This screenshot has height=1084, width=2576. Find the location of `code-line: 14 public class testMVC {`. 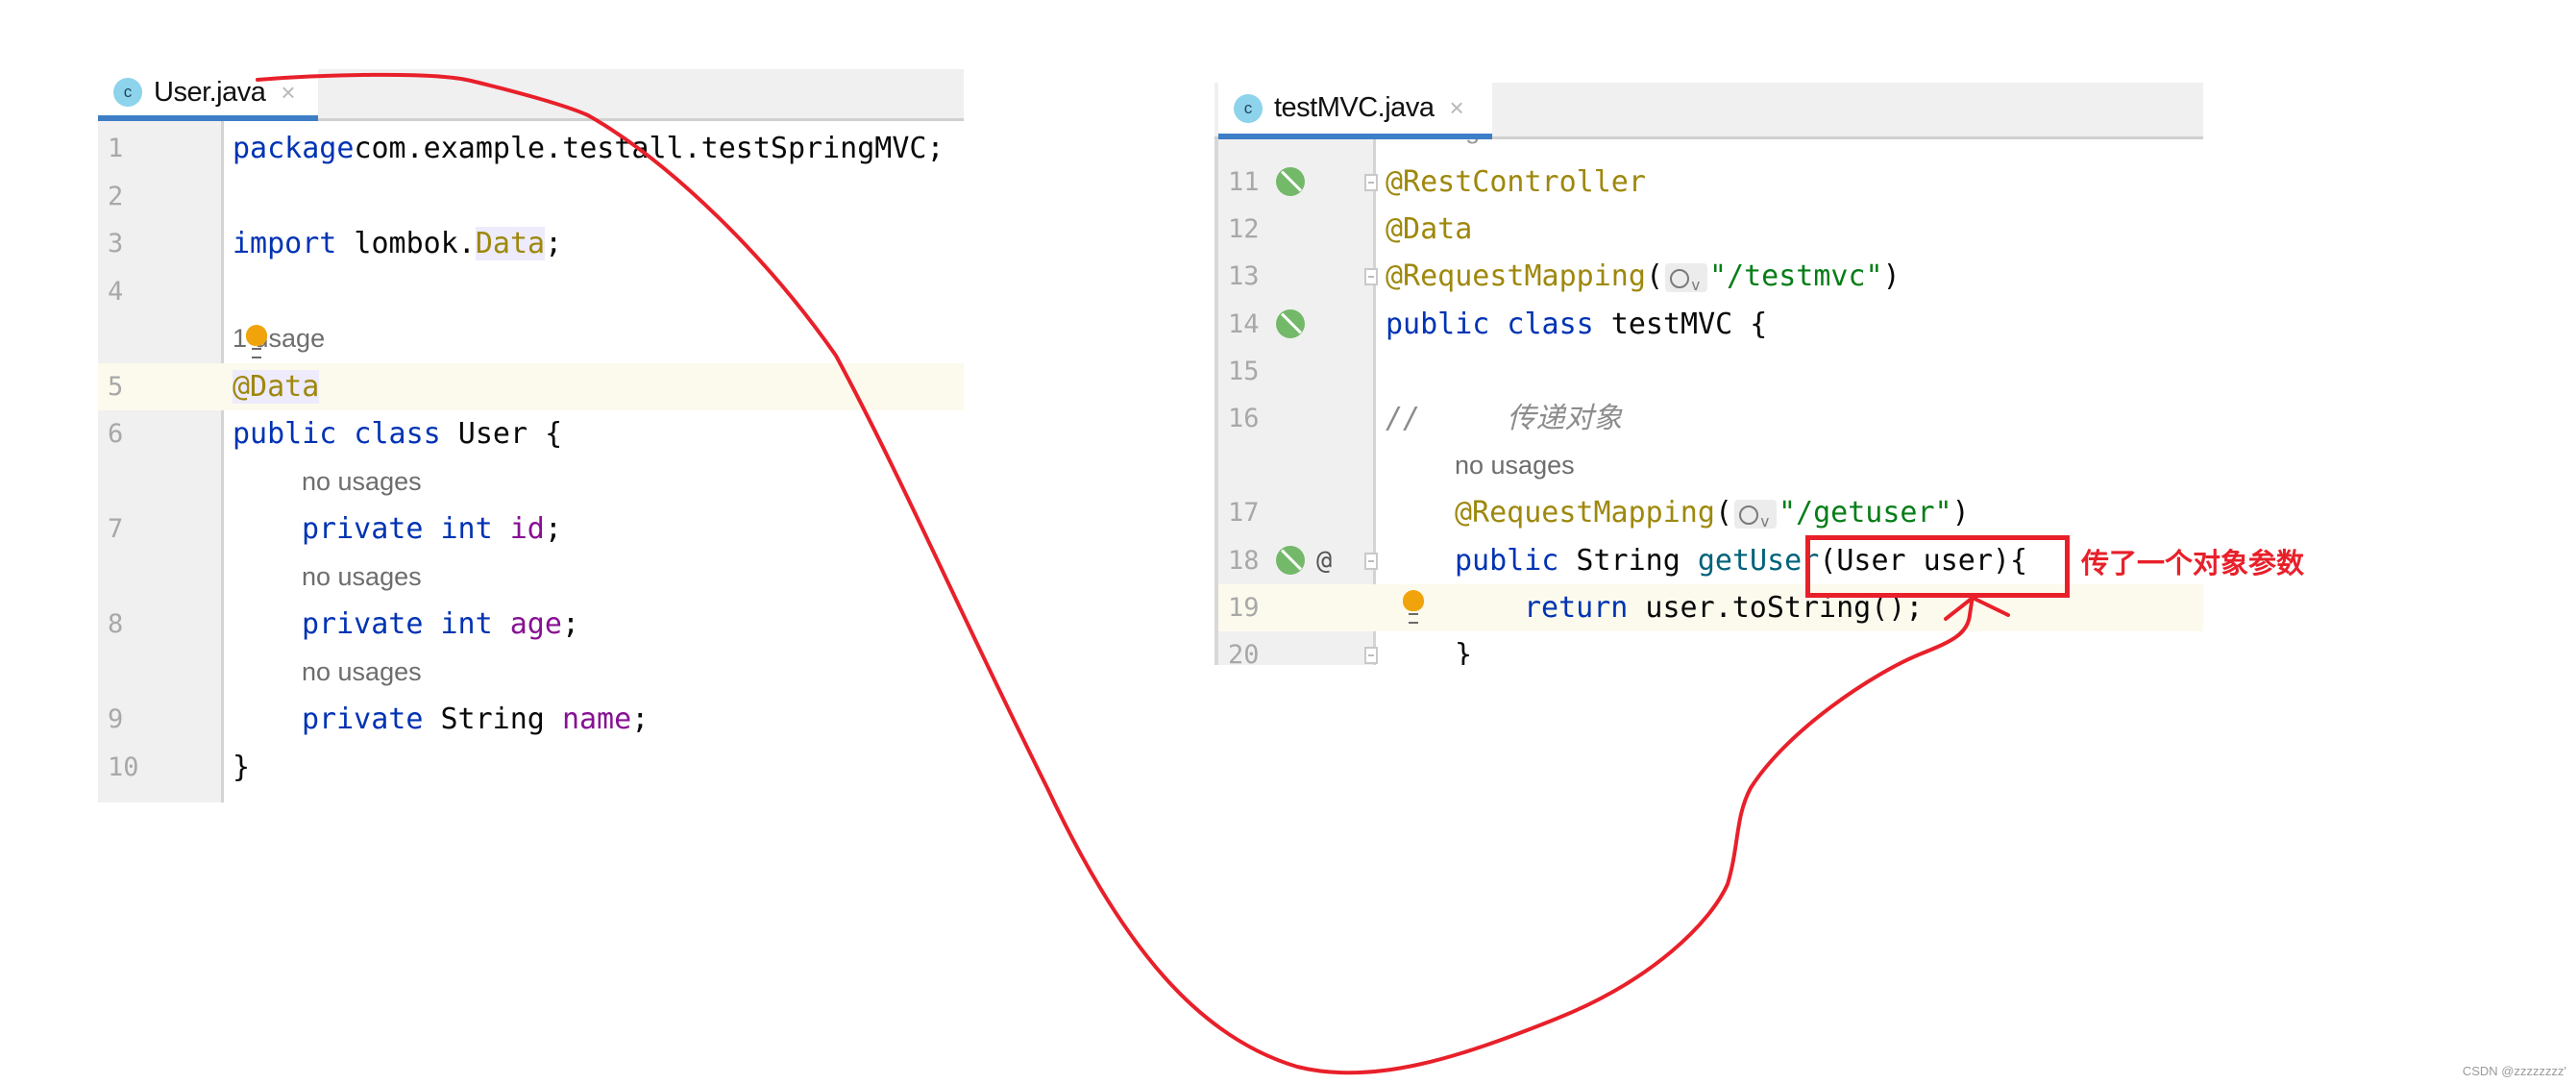

code-line: 14 public class testMVC { is located at coordinates (1710, 324).